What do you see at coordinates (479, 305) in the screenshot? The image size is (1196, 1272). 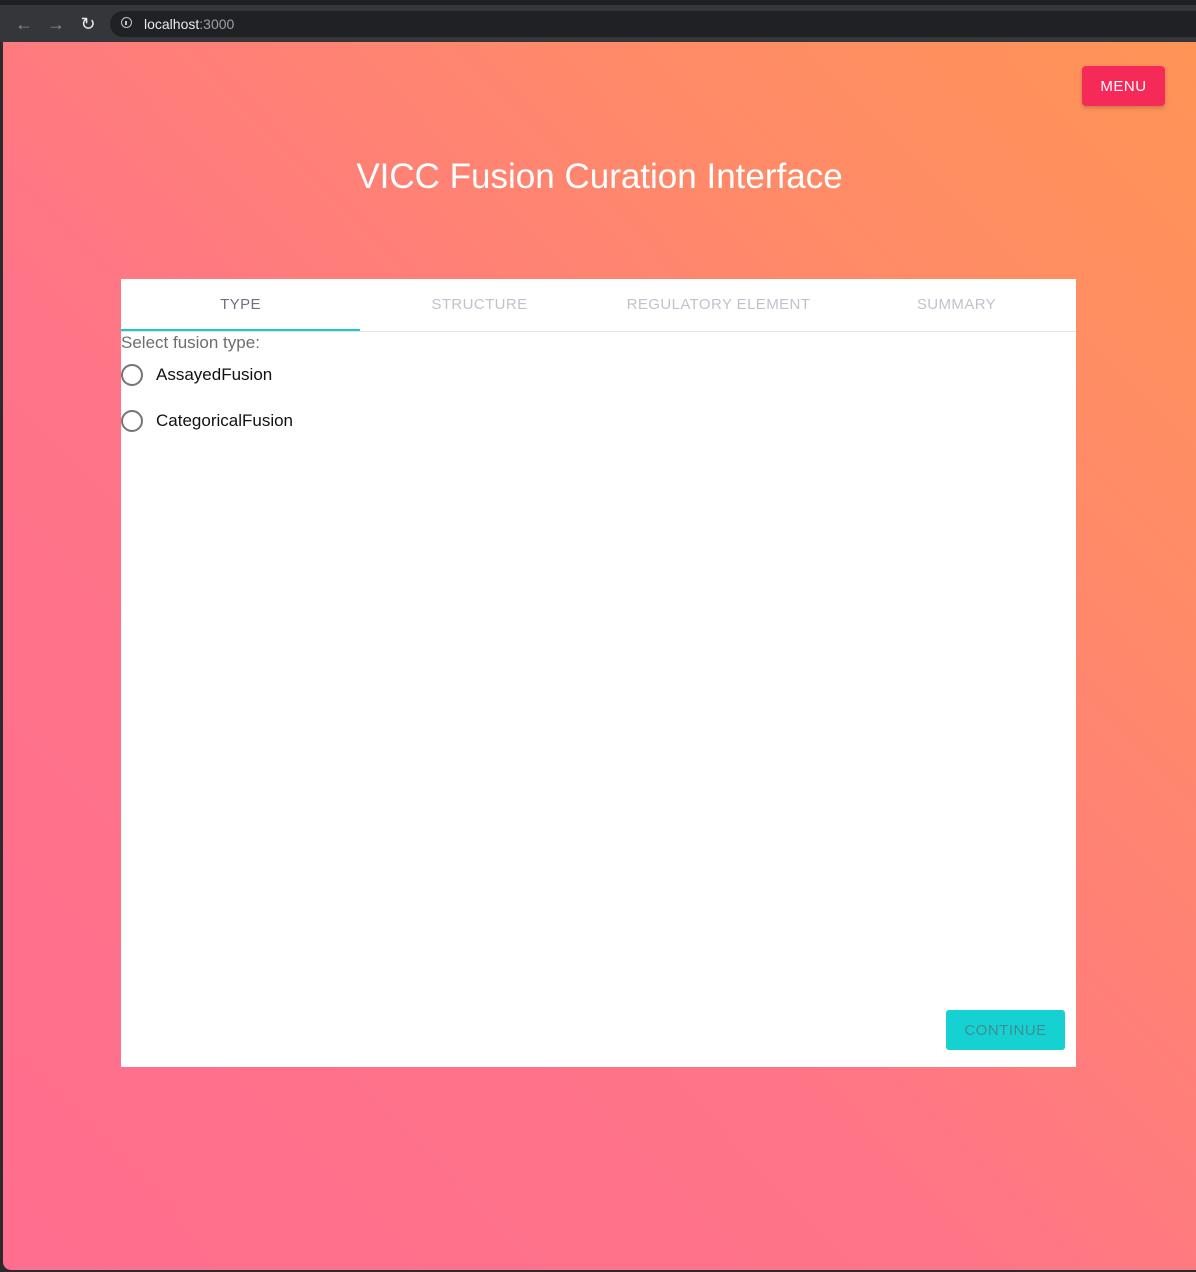 I see `tab-structure: STRUCTURE` at bounding box center [479, 305].